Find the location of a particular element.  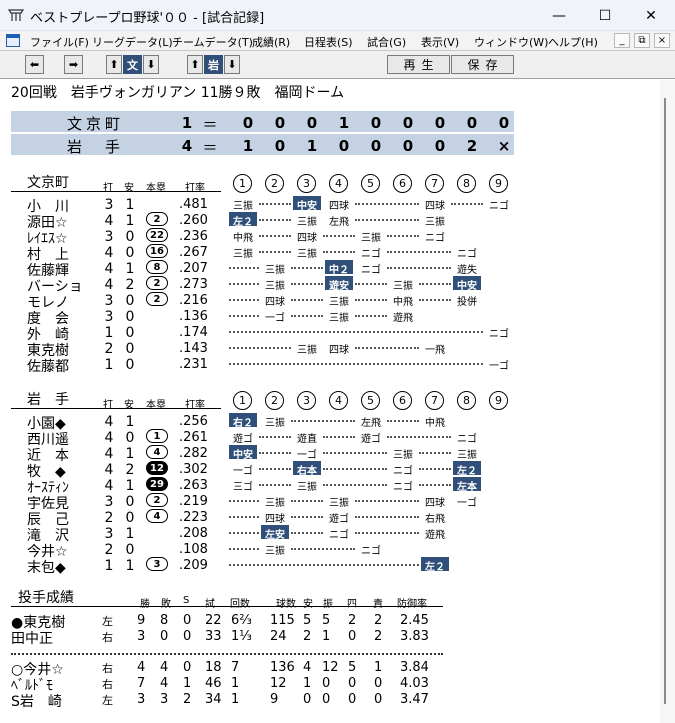

inning-header-1: 1 is located at coordinates (242, 183).